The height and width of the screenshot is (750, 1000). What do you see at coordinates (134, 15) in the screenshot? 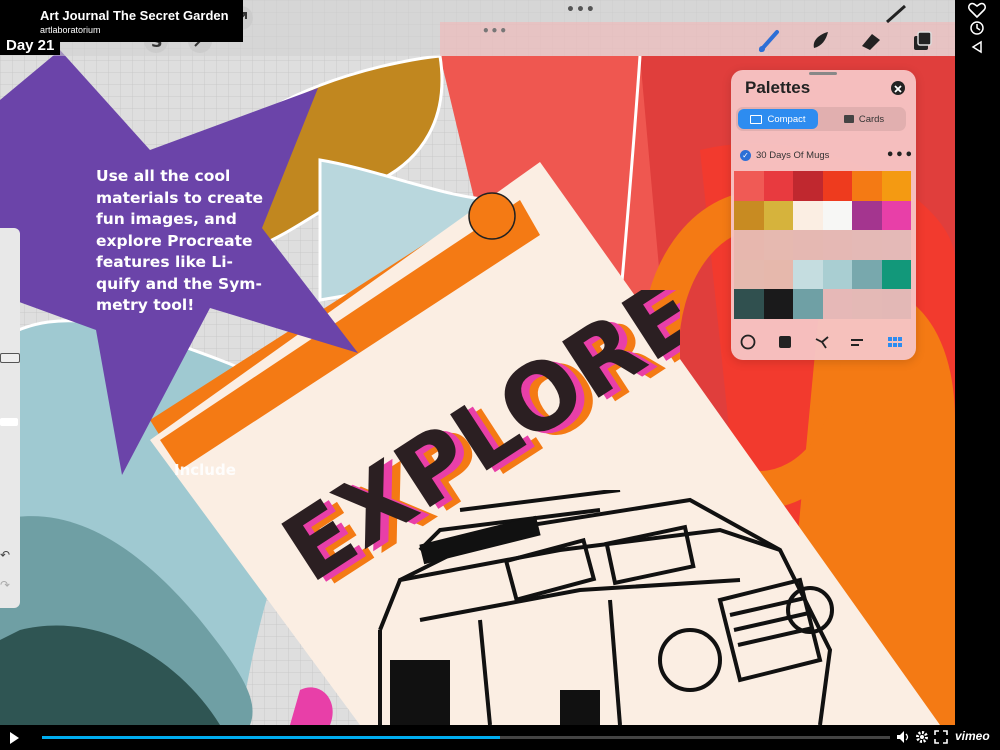
I see `video-title: Art Journal The Secret Garden` at bounding box center [134, 15].